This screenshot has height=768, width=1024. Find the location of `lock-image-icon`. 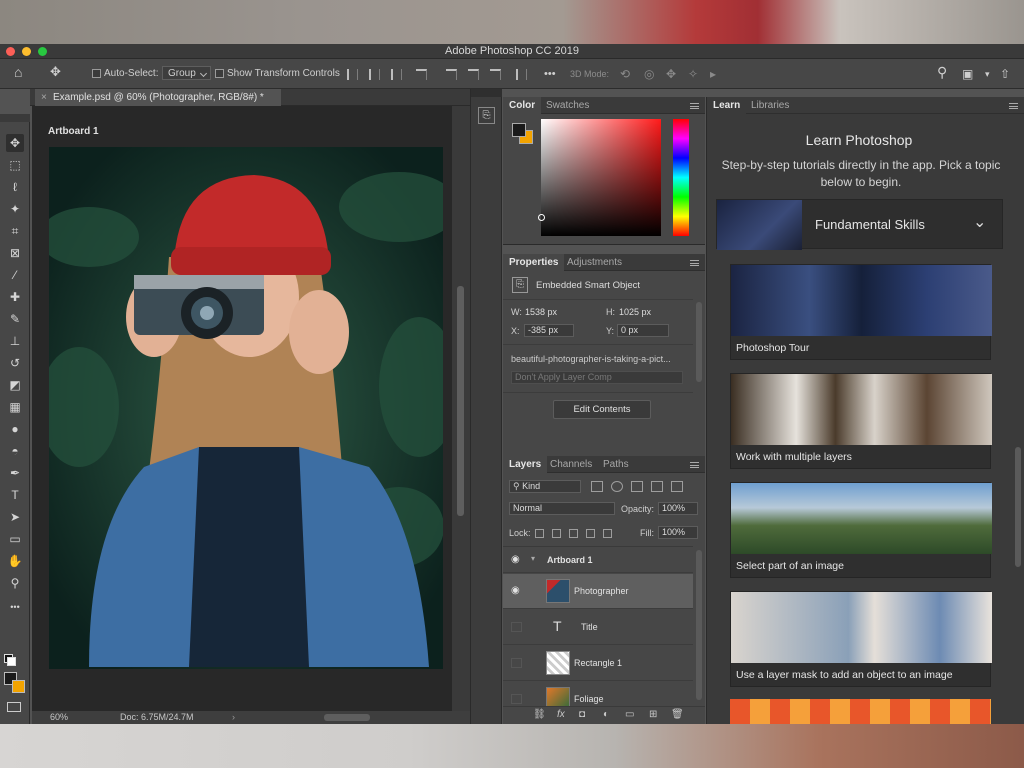

lock-image-icon is located at coordinates (556, 533).